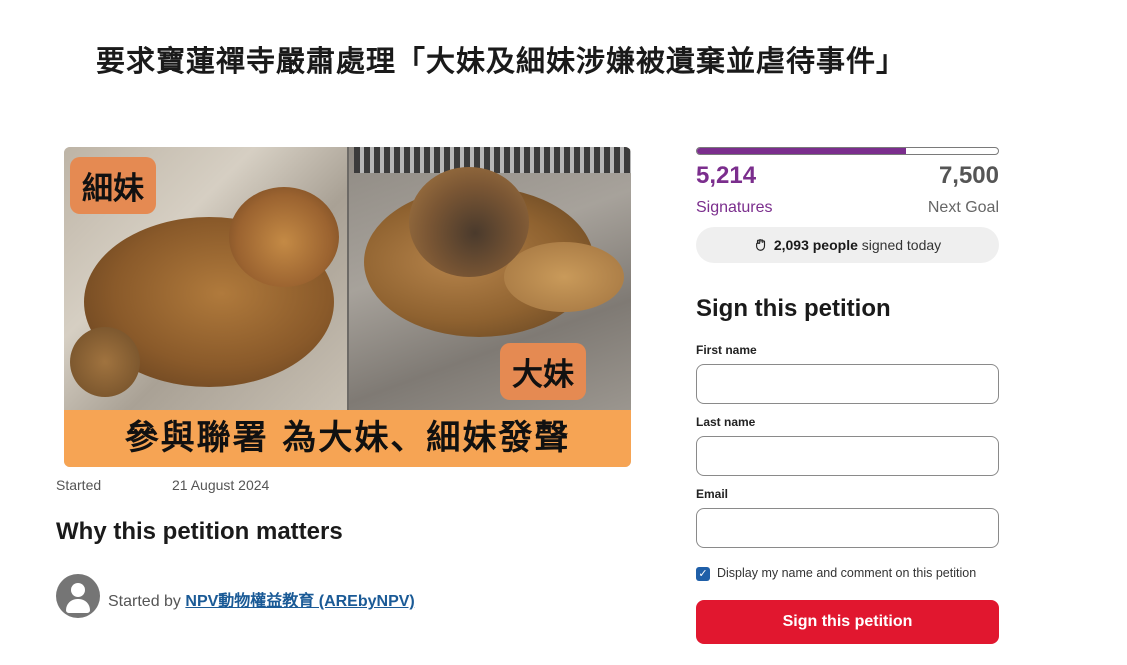  What do you see at coordinates (501, 61) in the screenshot?
I see `petition-title: 要求寶蓮禪寺嚴肅處理「大妹及細妹涉嫌被遺棄並虐待事件」` at bounding box center [501, 61].